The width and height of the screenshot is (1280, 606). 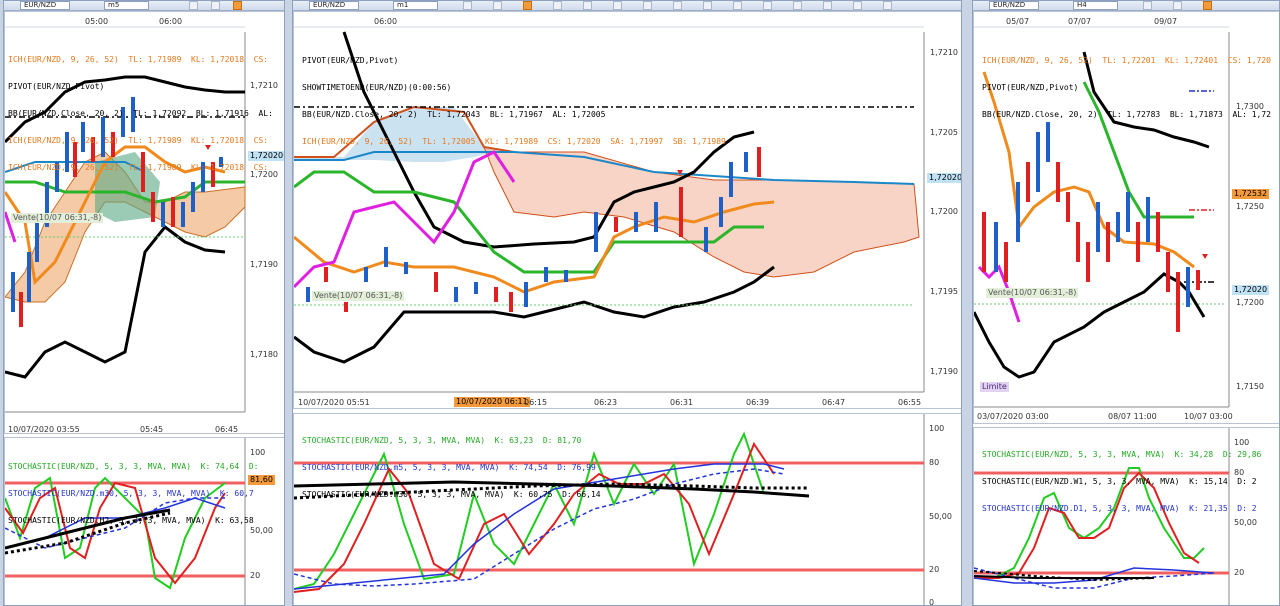 I want to click on time-axis-label: 06:55, so click(x=910, y=402).